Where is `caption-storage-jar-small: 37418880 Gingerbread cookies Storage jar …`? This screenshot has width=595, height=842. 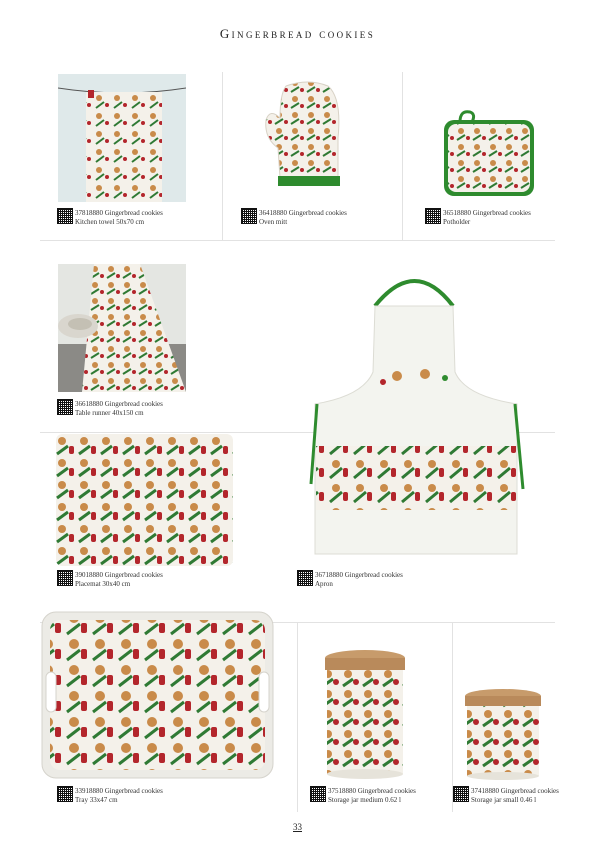
caption-storage-jar-small: 37418880 Gingerbread cookies Storage jar … is located at coordinates (506, 795).